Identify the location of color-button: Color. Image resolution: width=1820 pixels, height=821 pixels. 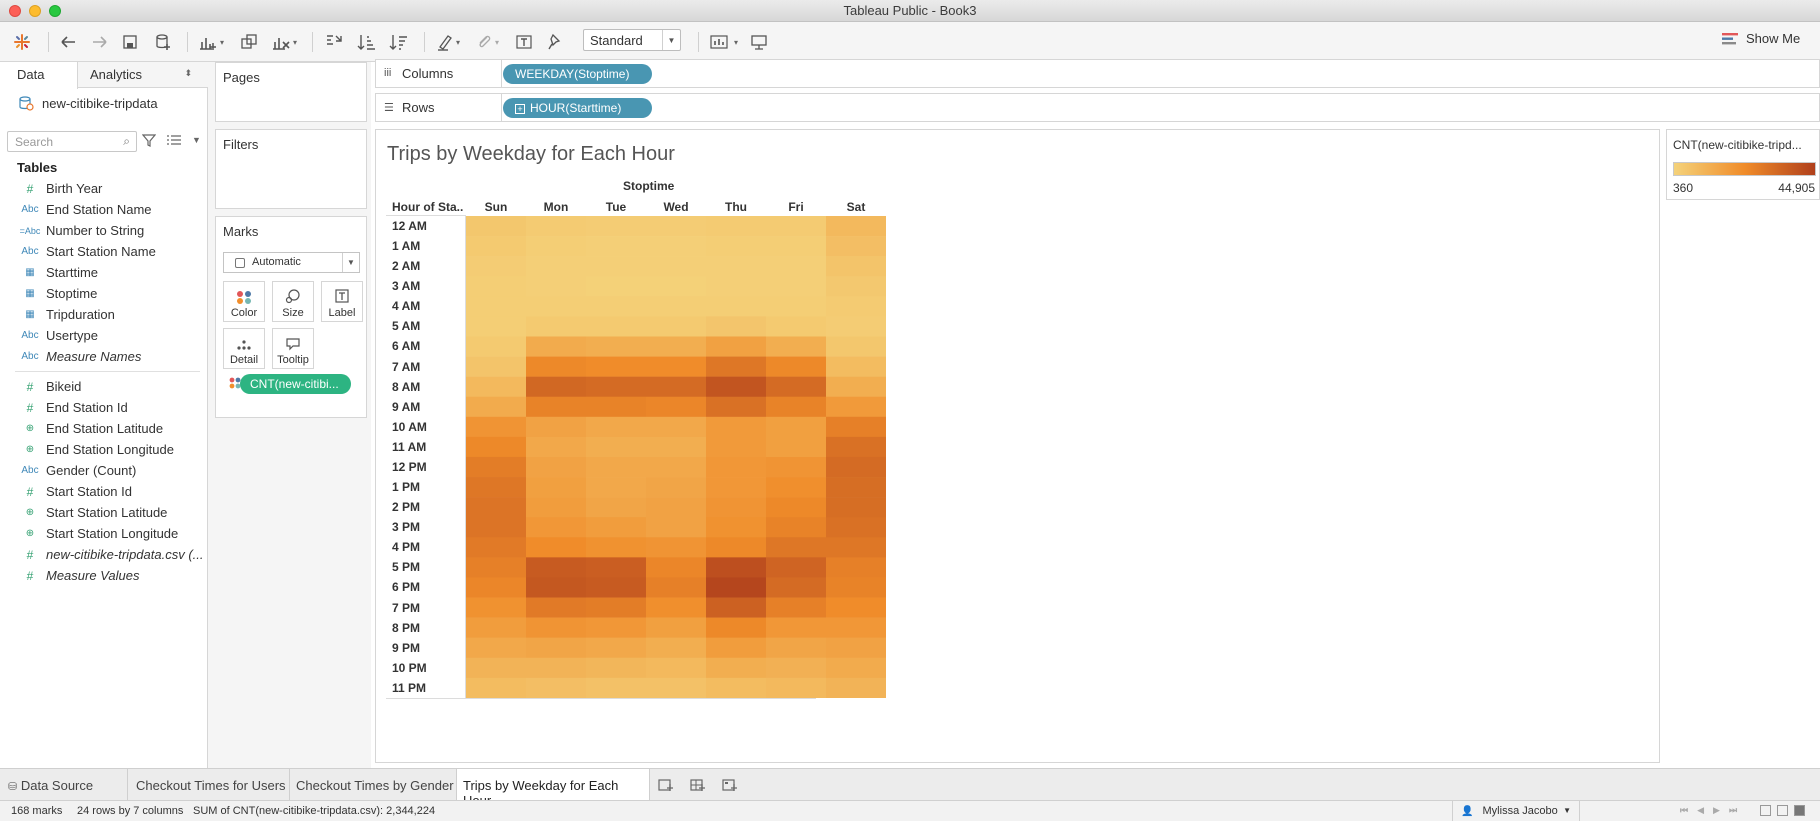
(244, 301).